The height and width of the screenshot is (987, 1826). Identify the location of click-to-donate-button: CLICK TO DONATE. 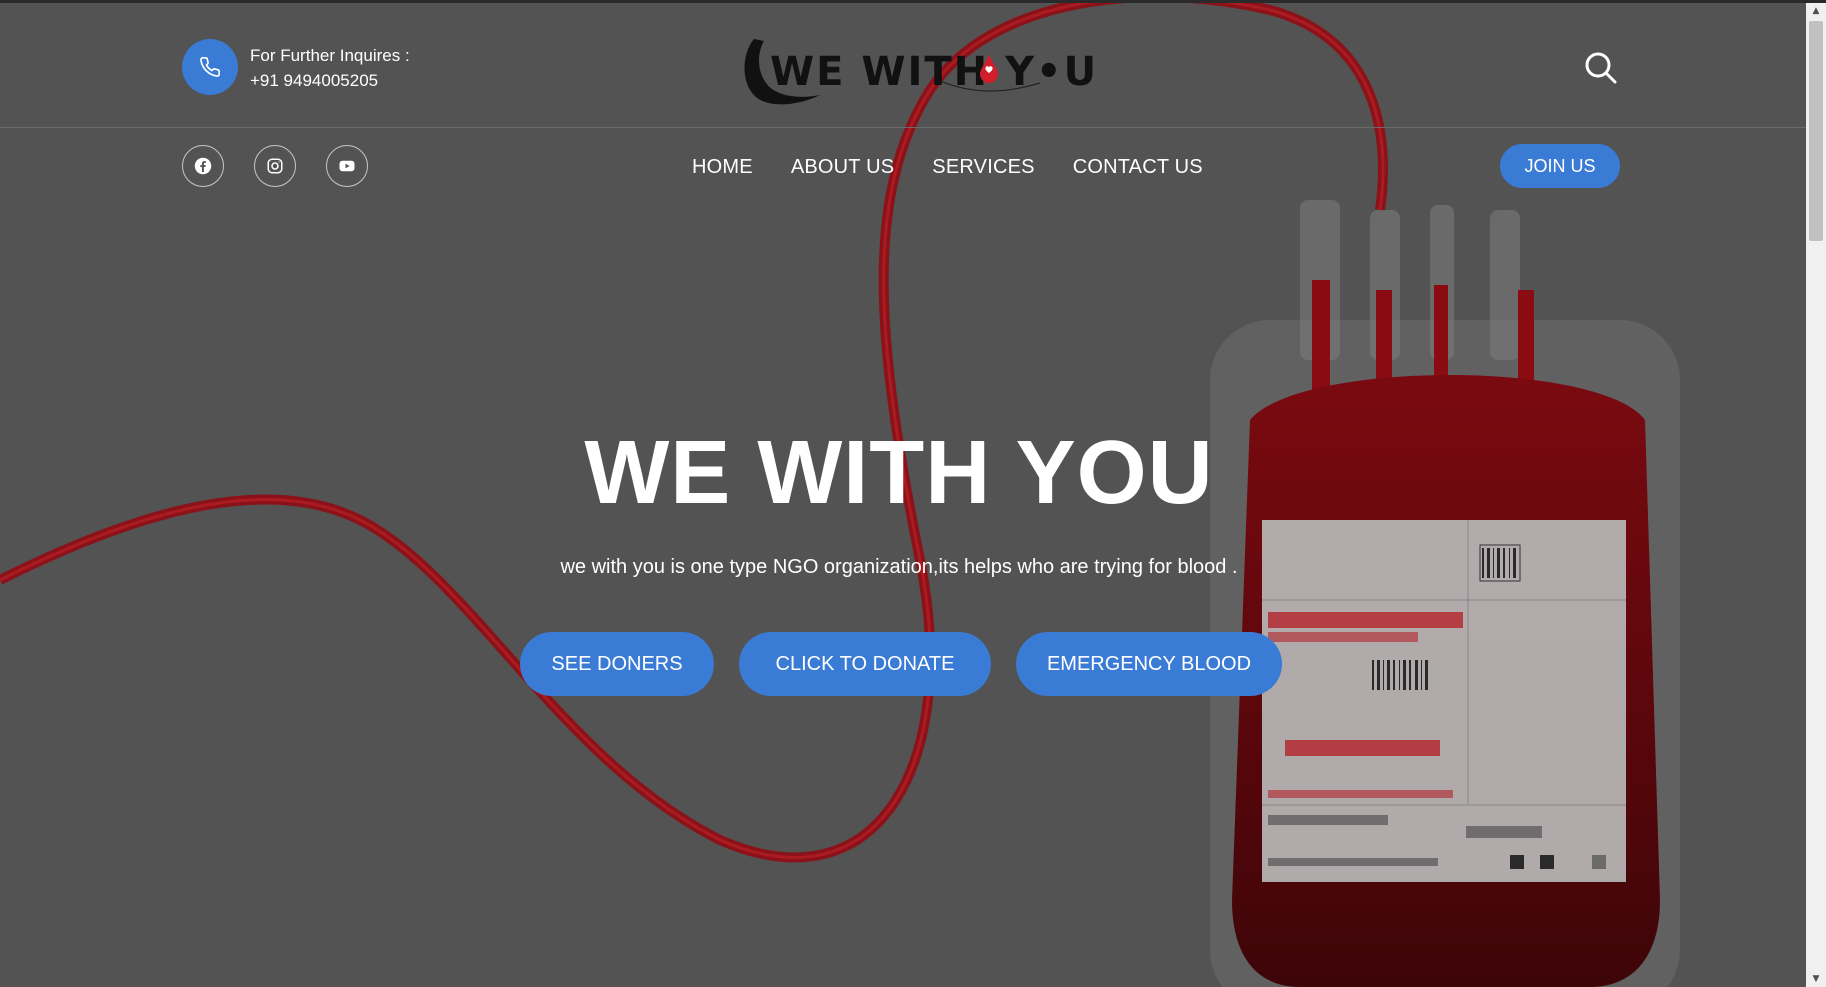
(865, 664).